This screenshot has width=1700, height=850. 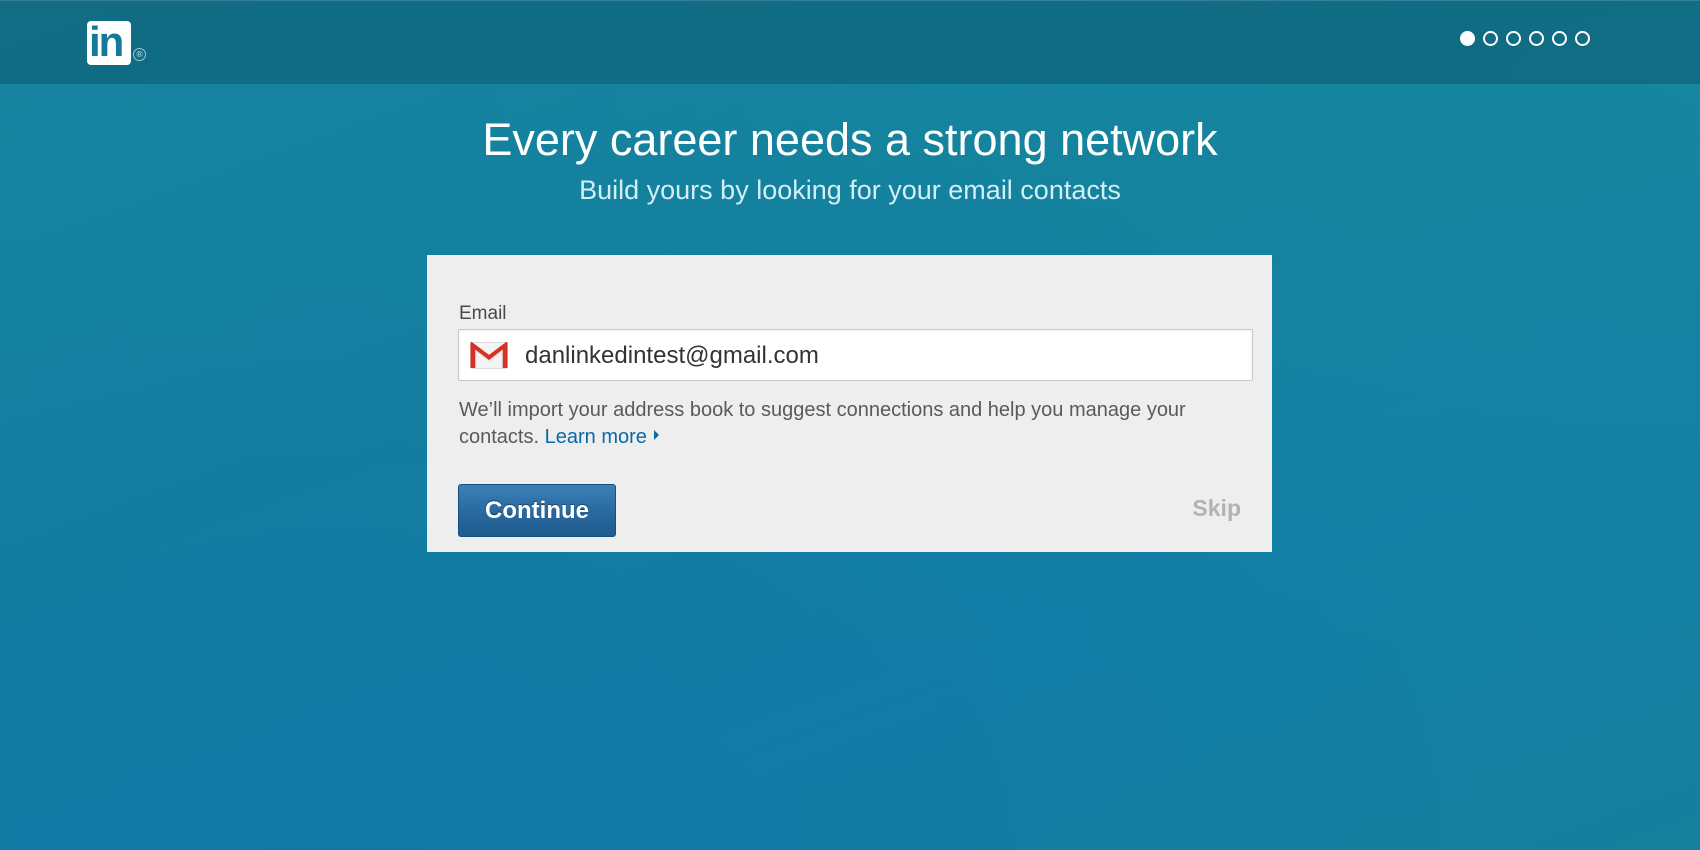 I want to click on email-label: Email, so click(x=483, y=313).